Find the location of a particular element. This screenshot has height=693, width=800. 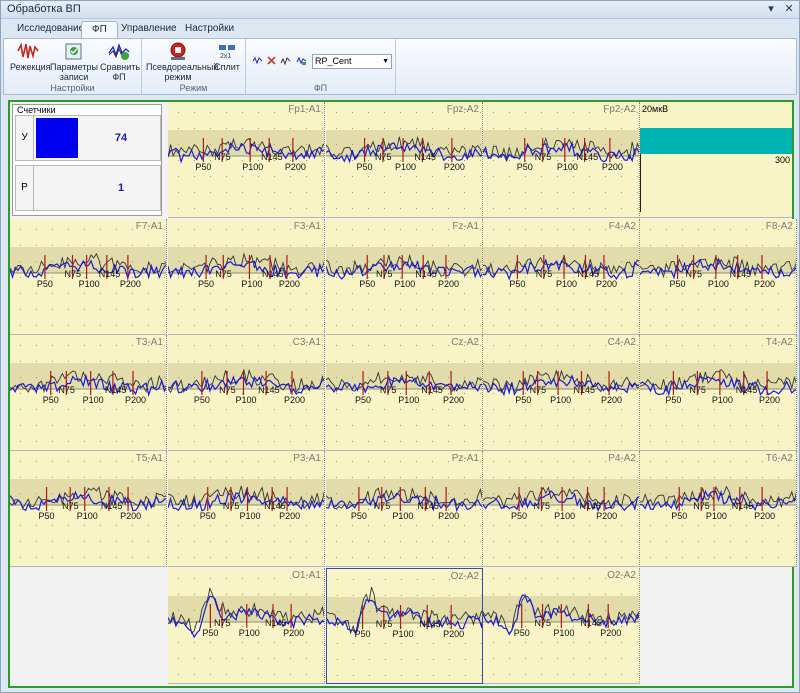

fp-preset-select: RP_Cent ▼ is located at coordinates (352, 61).